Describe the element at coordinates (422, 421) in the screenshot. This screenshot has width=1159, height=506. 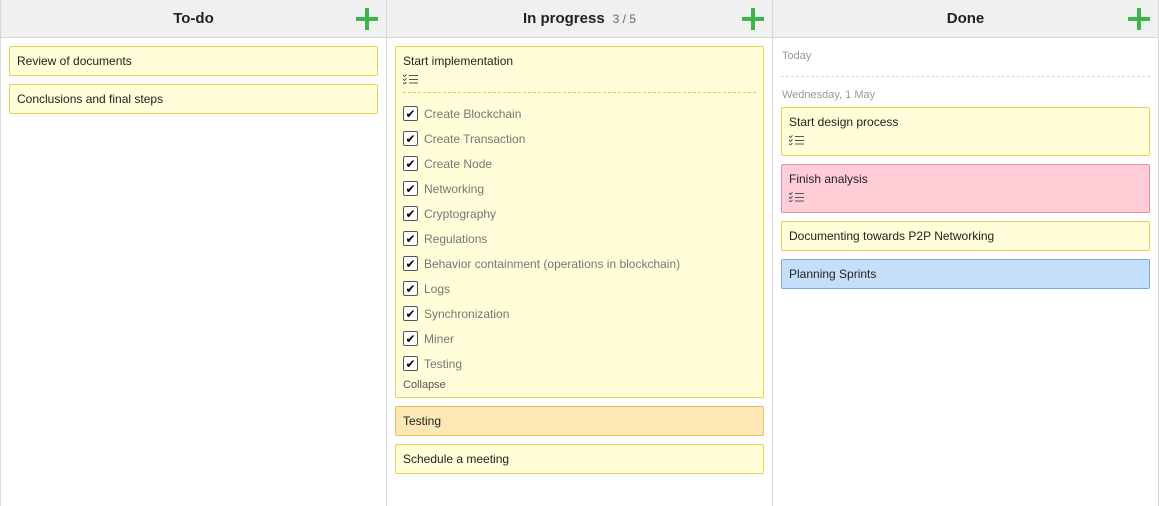
I see `card-title: Testing` at that location.